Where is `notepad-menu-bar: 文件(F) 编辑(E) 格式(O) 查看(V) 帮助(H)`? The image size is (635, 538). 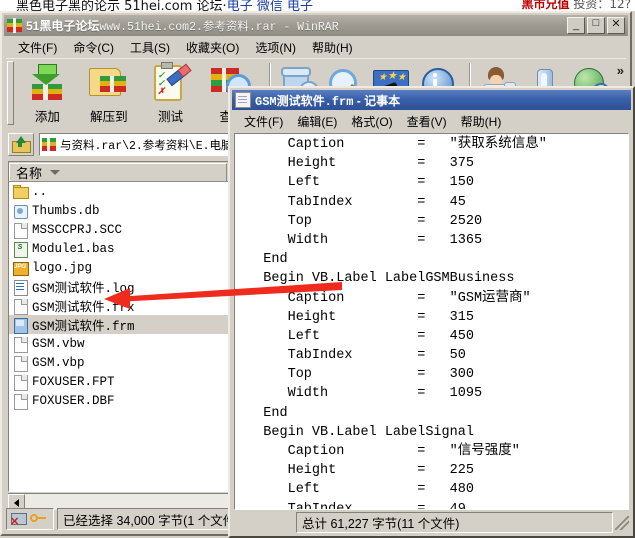 notepad-menu-bar: 文件(F) 编辑(E) 格式(O) 查看(V) 帮助(H) is located at coordinates (431, 121).